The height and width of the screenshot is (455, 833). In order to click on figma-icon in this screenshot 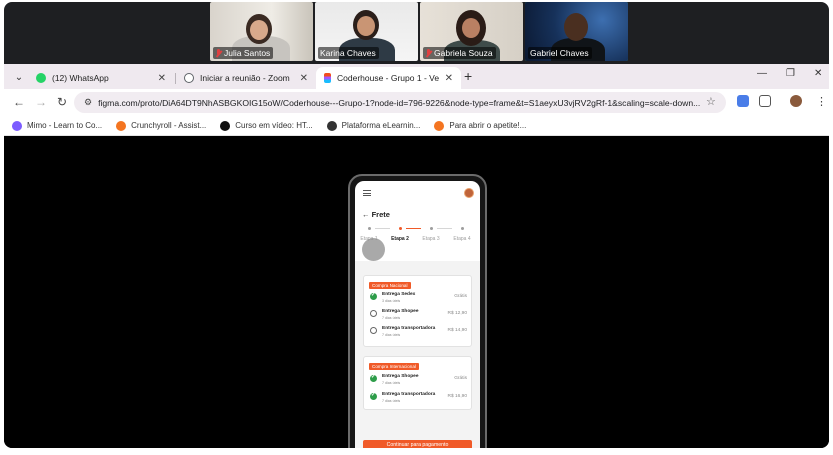, I will do `click(327, 78)`.